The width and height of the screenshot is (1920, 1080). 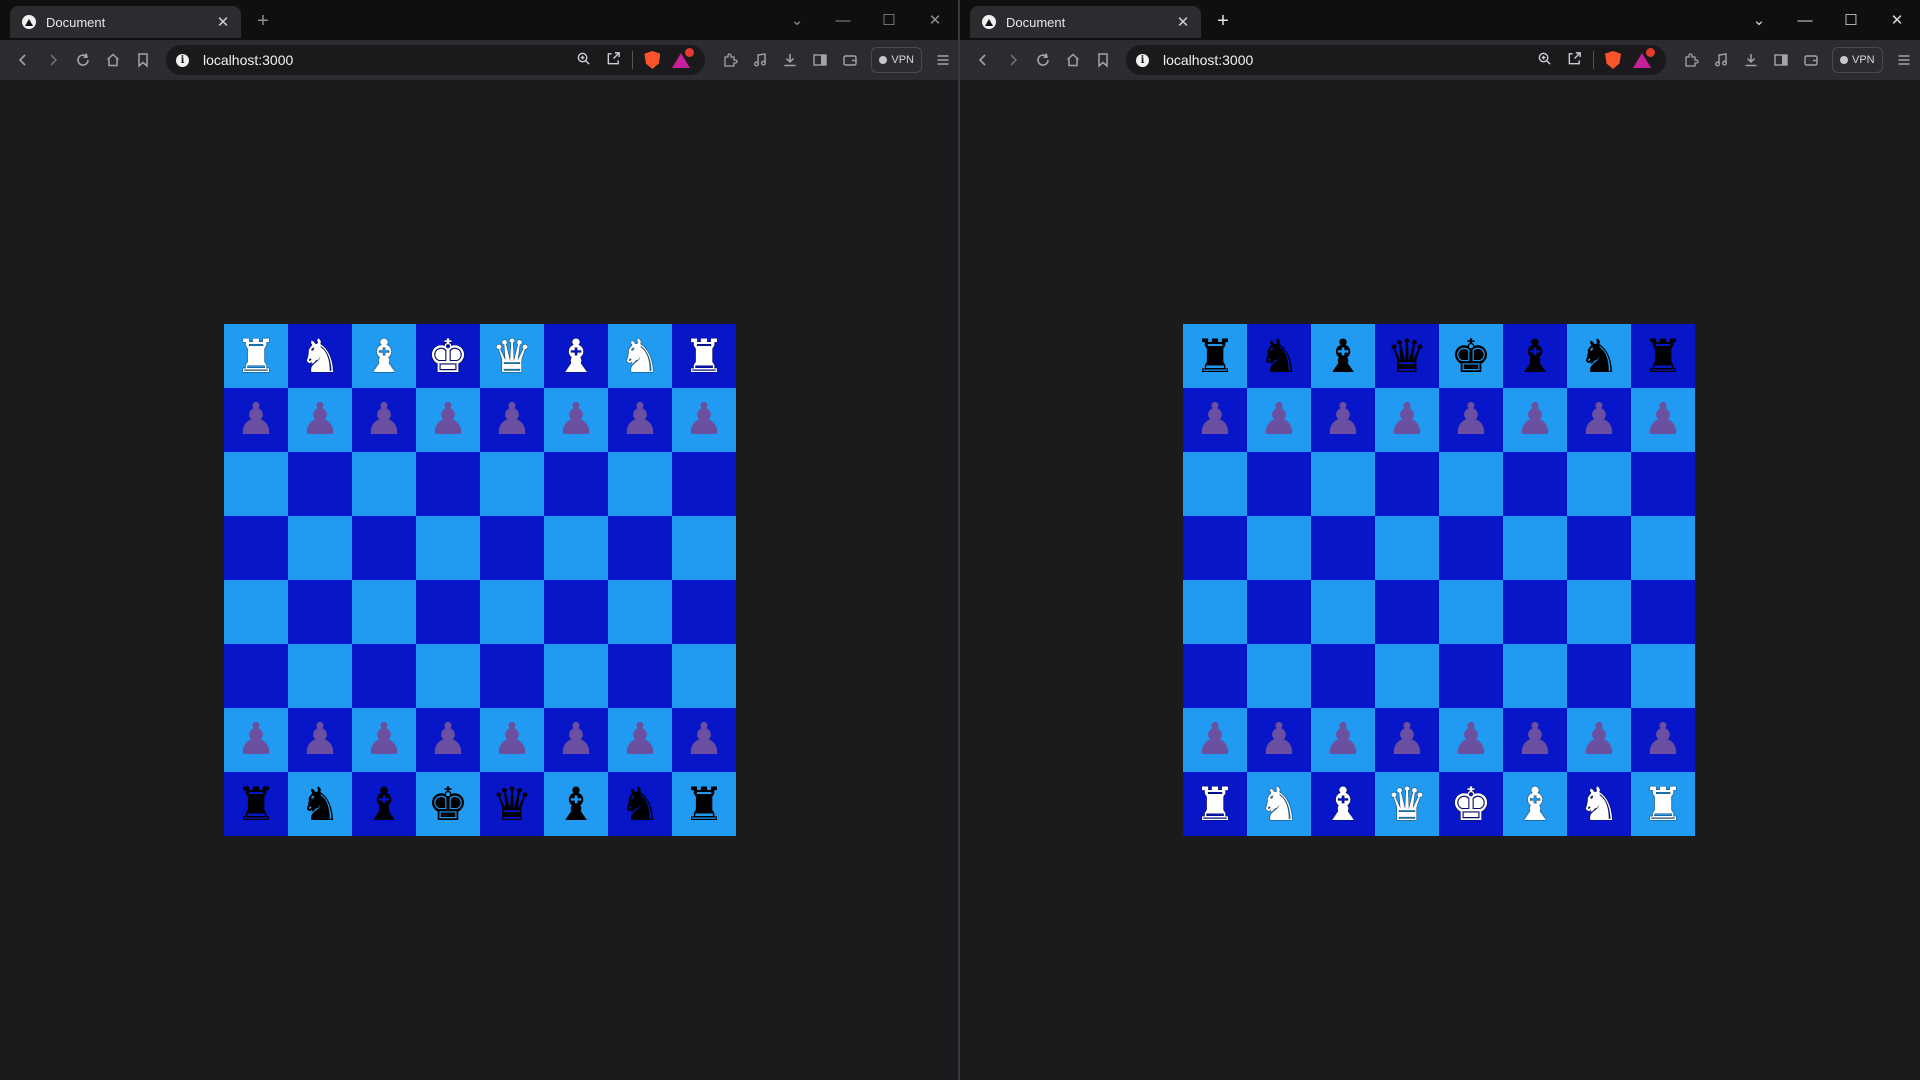 What do you see at coordinates (448, 484) in the screenshot?
I see `square-d6` at bounding box center [448, 484].